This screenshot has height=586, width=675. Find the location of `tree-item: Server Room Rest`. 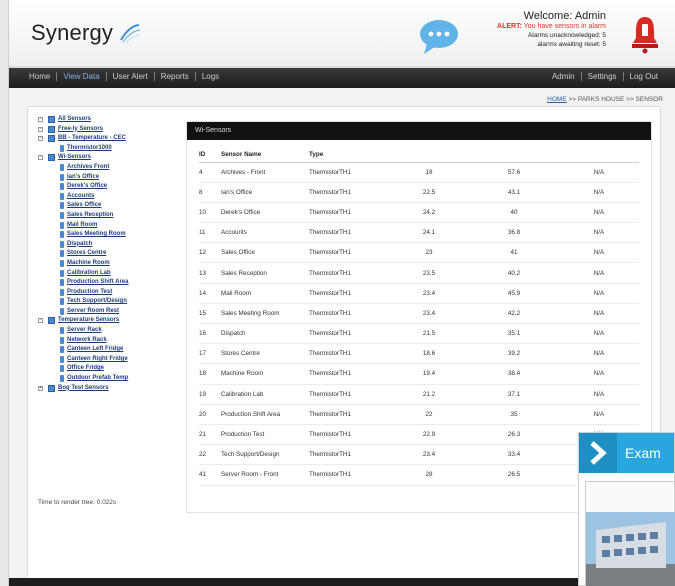

tree-item: Server Room Rest is located at coordinates (108, 312).